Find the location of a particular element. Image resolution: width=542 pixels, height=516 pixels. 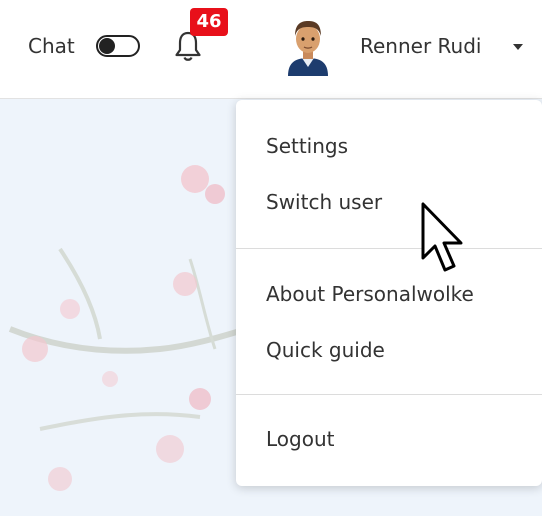

avatar is located at coordinates (308, 45).